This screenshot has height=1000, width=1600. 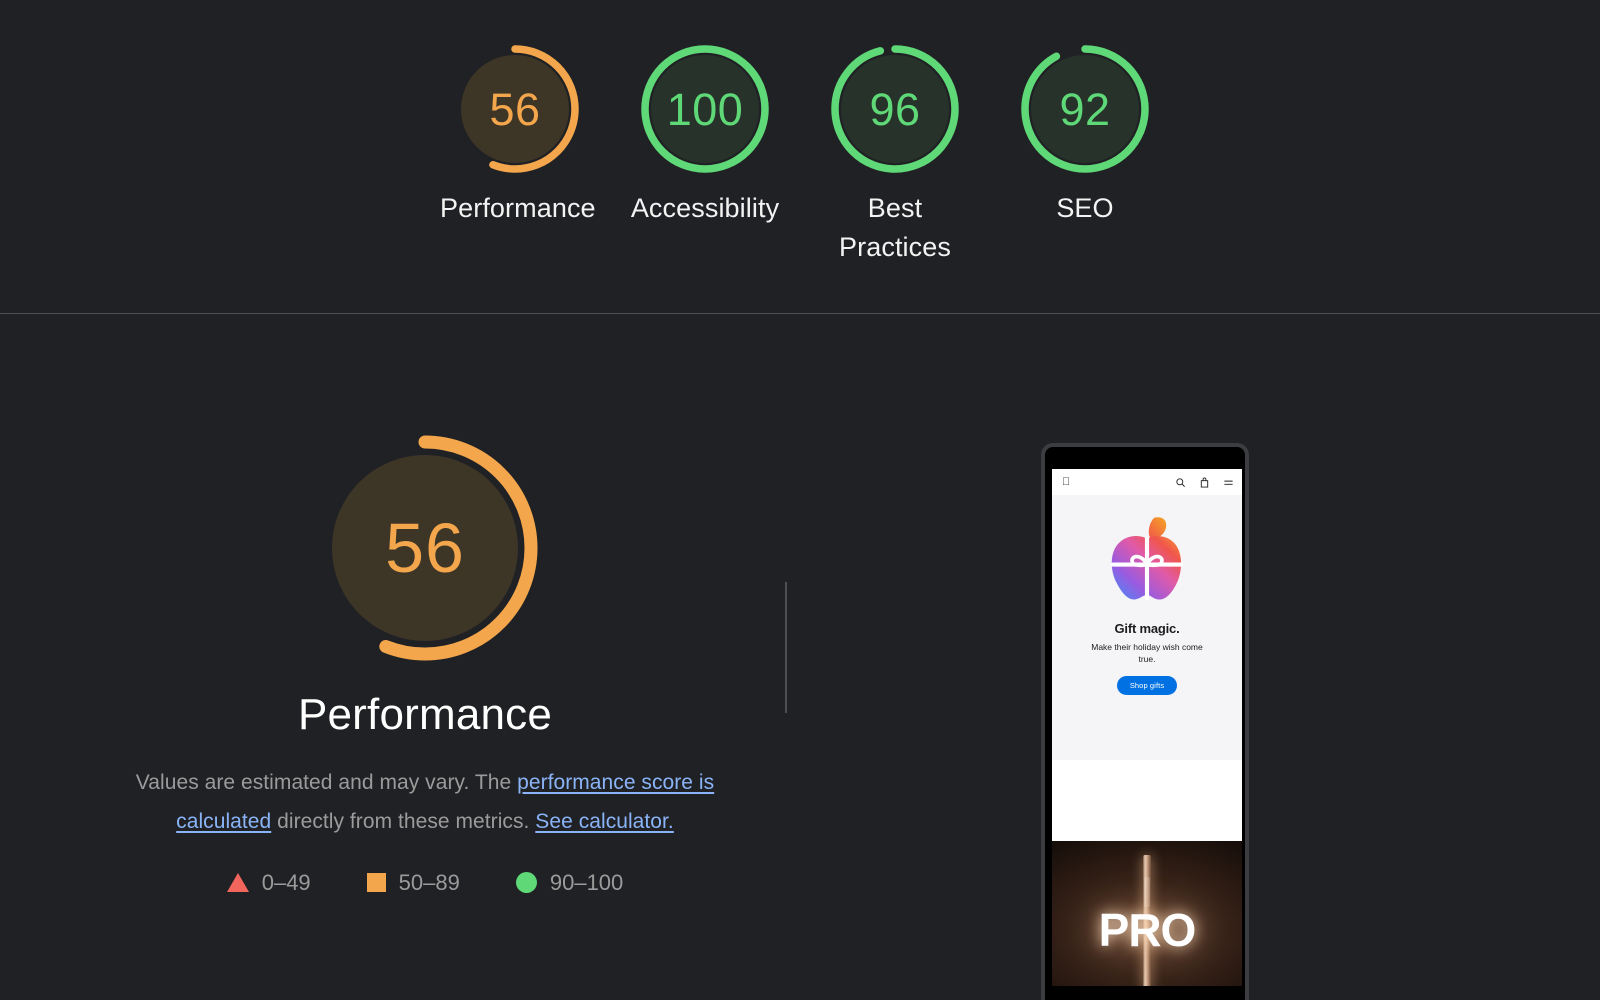 I want to click on score-label: Performance, so click(x=518, y=208).